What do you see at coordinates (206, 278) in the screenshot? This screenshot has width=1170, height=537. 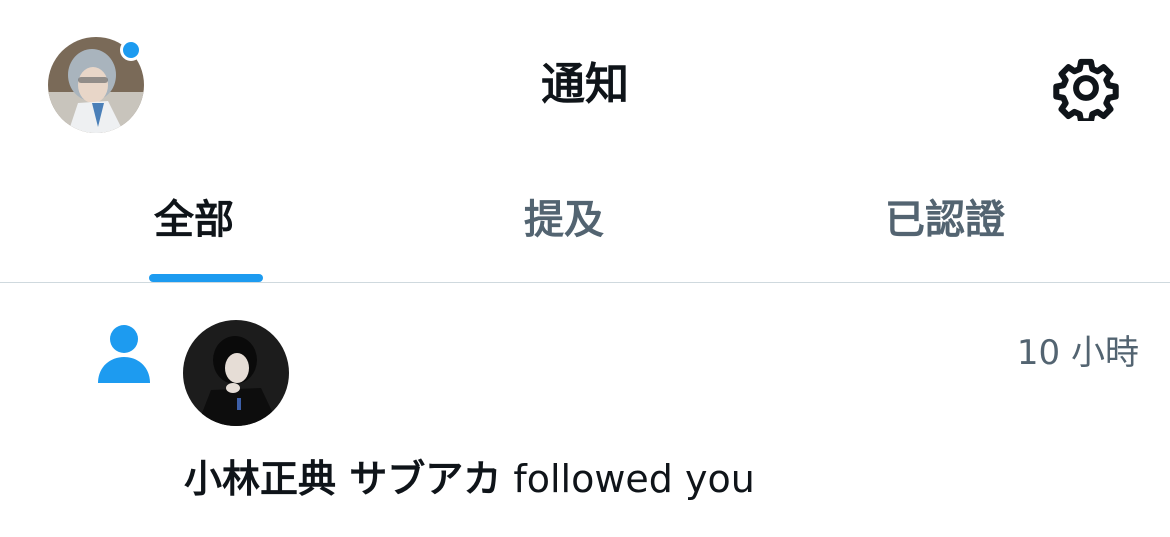 I see `active-tab-indicator` at bounding box center [206, 278].